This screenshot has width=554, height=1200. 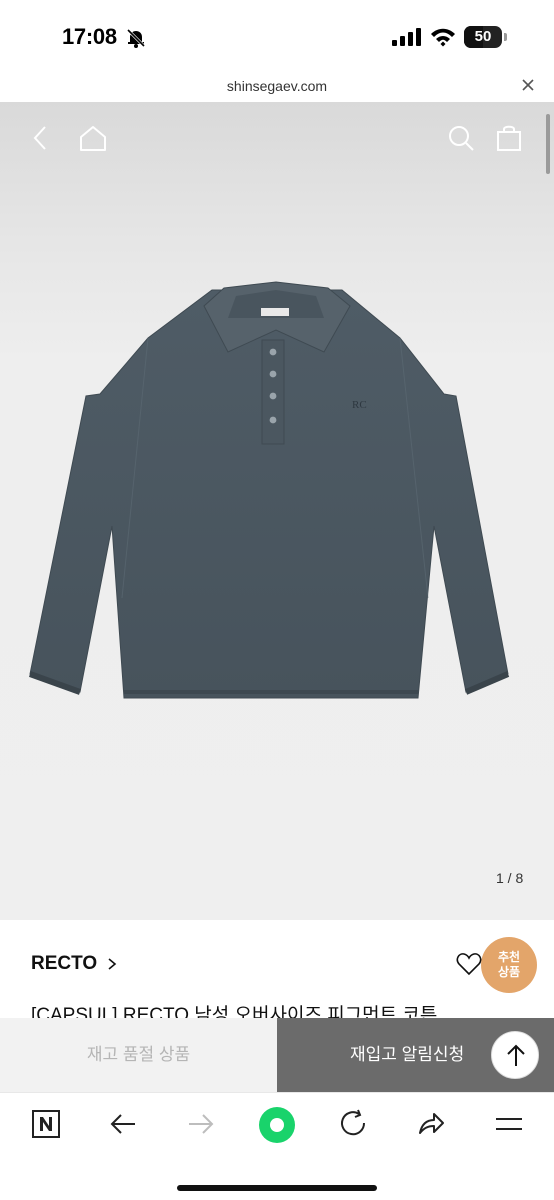 I want to click on heart-icon, so click(x=469, y=964).